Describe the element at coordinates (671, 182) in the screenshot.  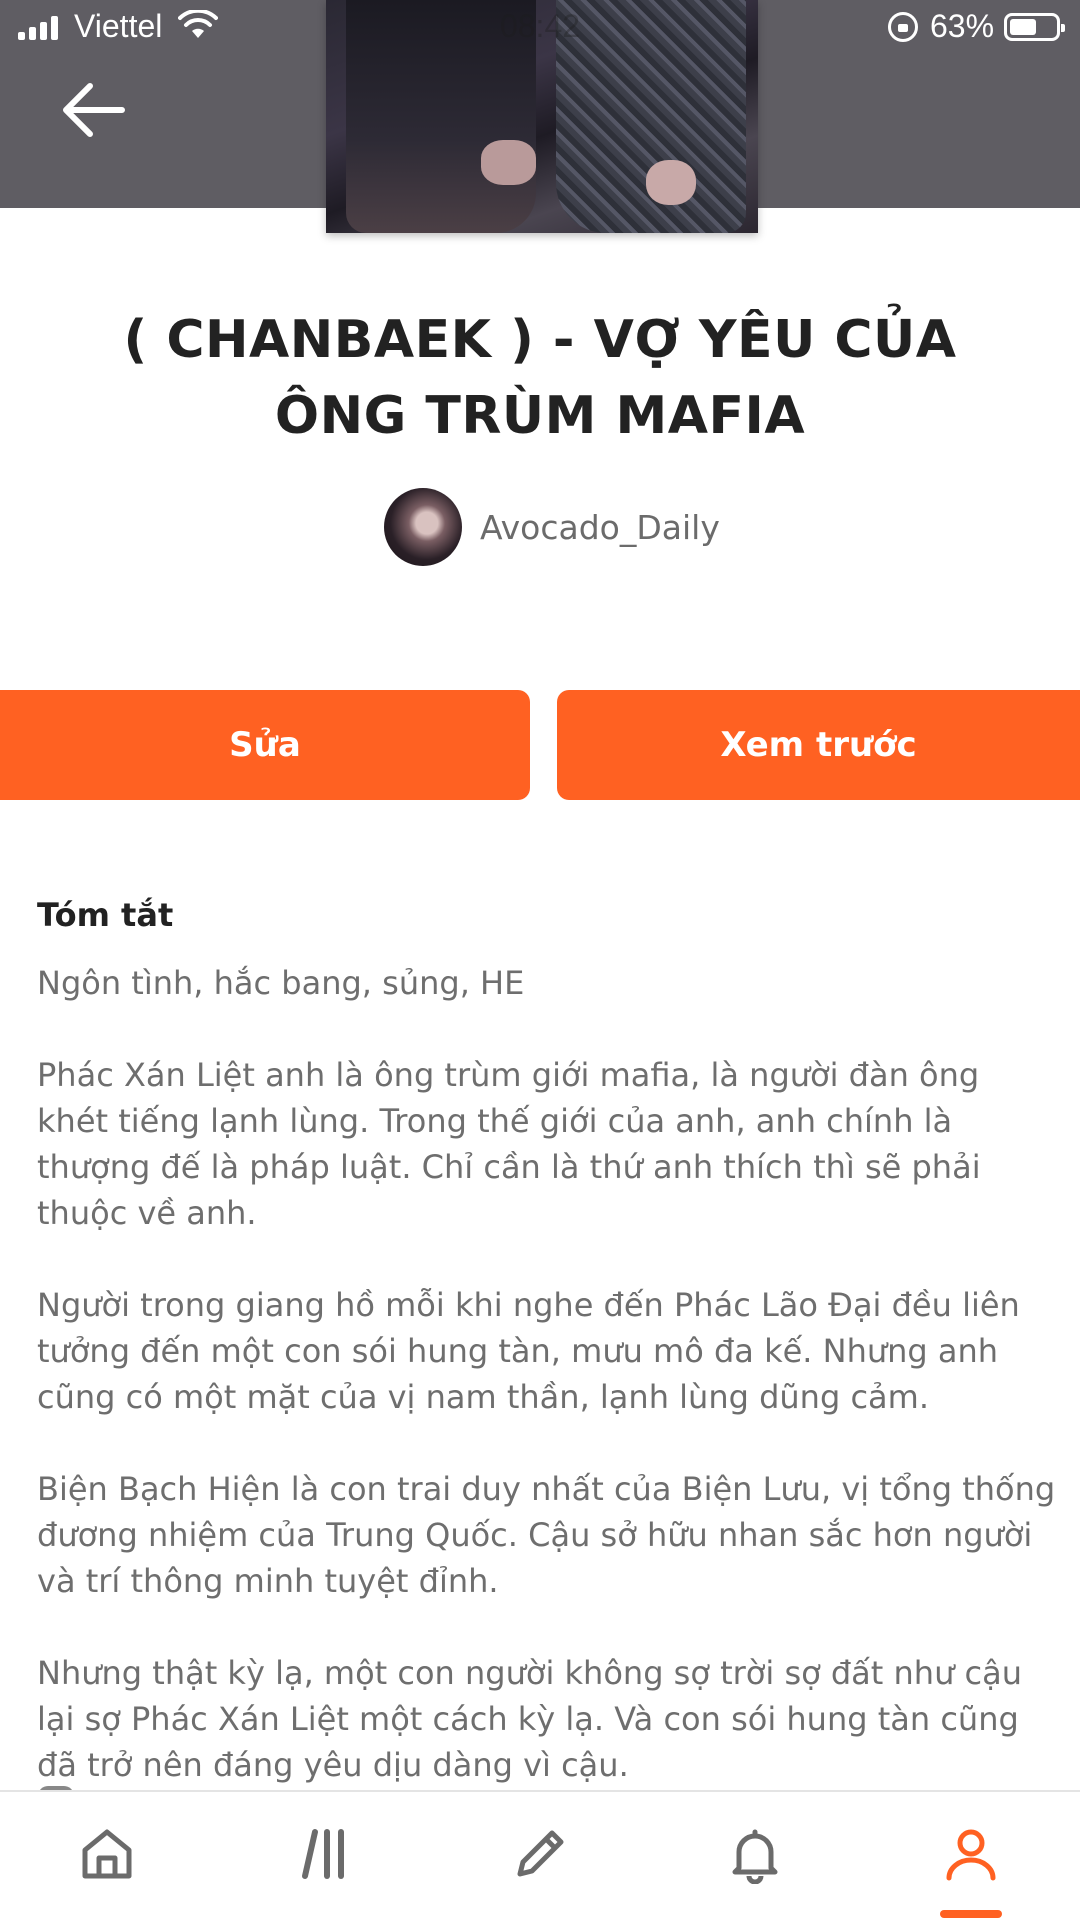
I see `cover-hand-right` at that location.